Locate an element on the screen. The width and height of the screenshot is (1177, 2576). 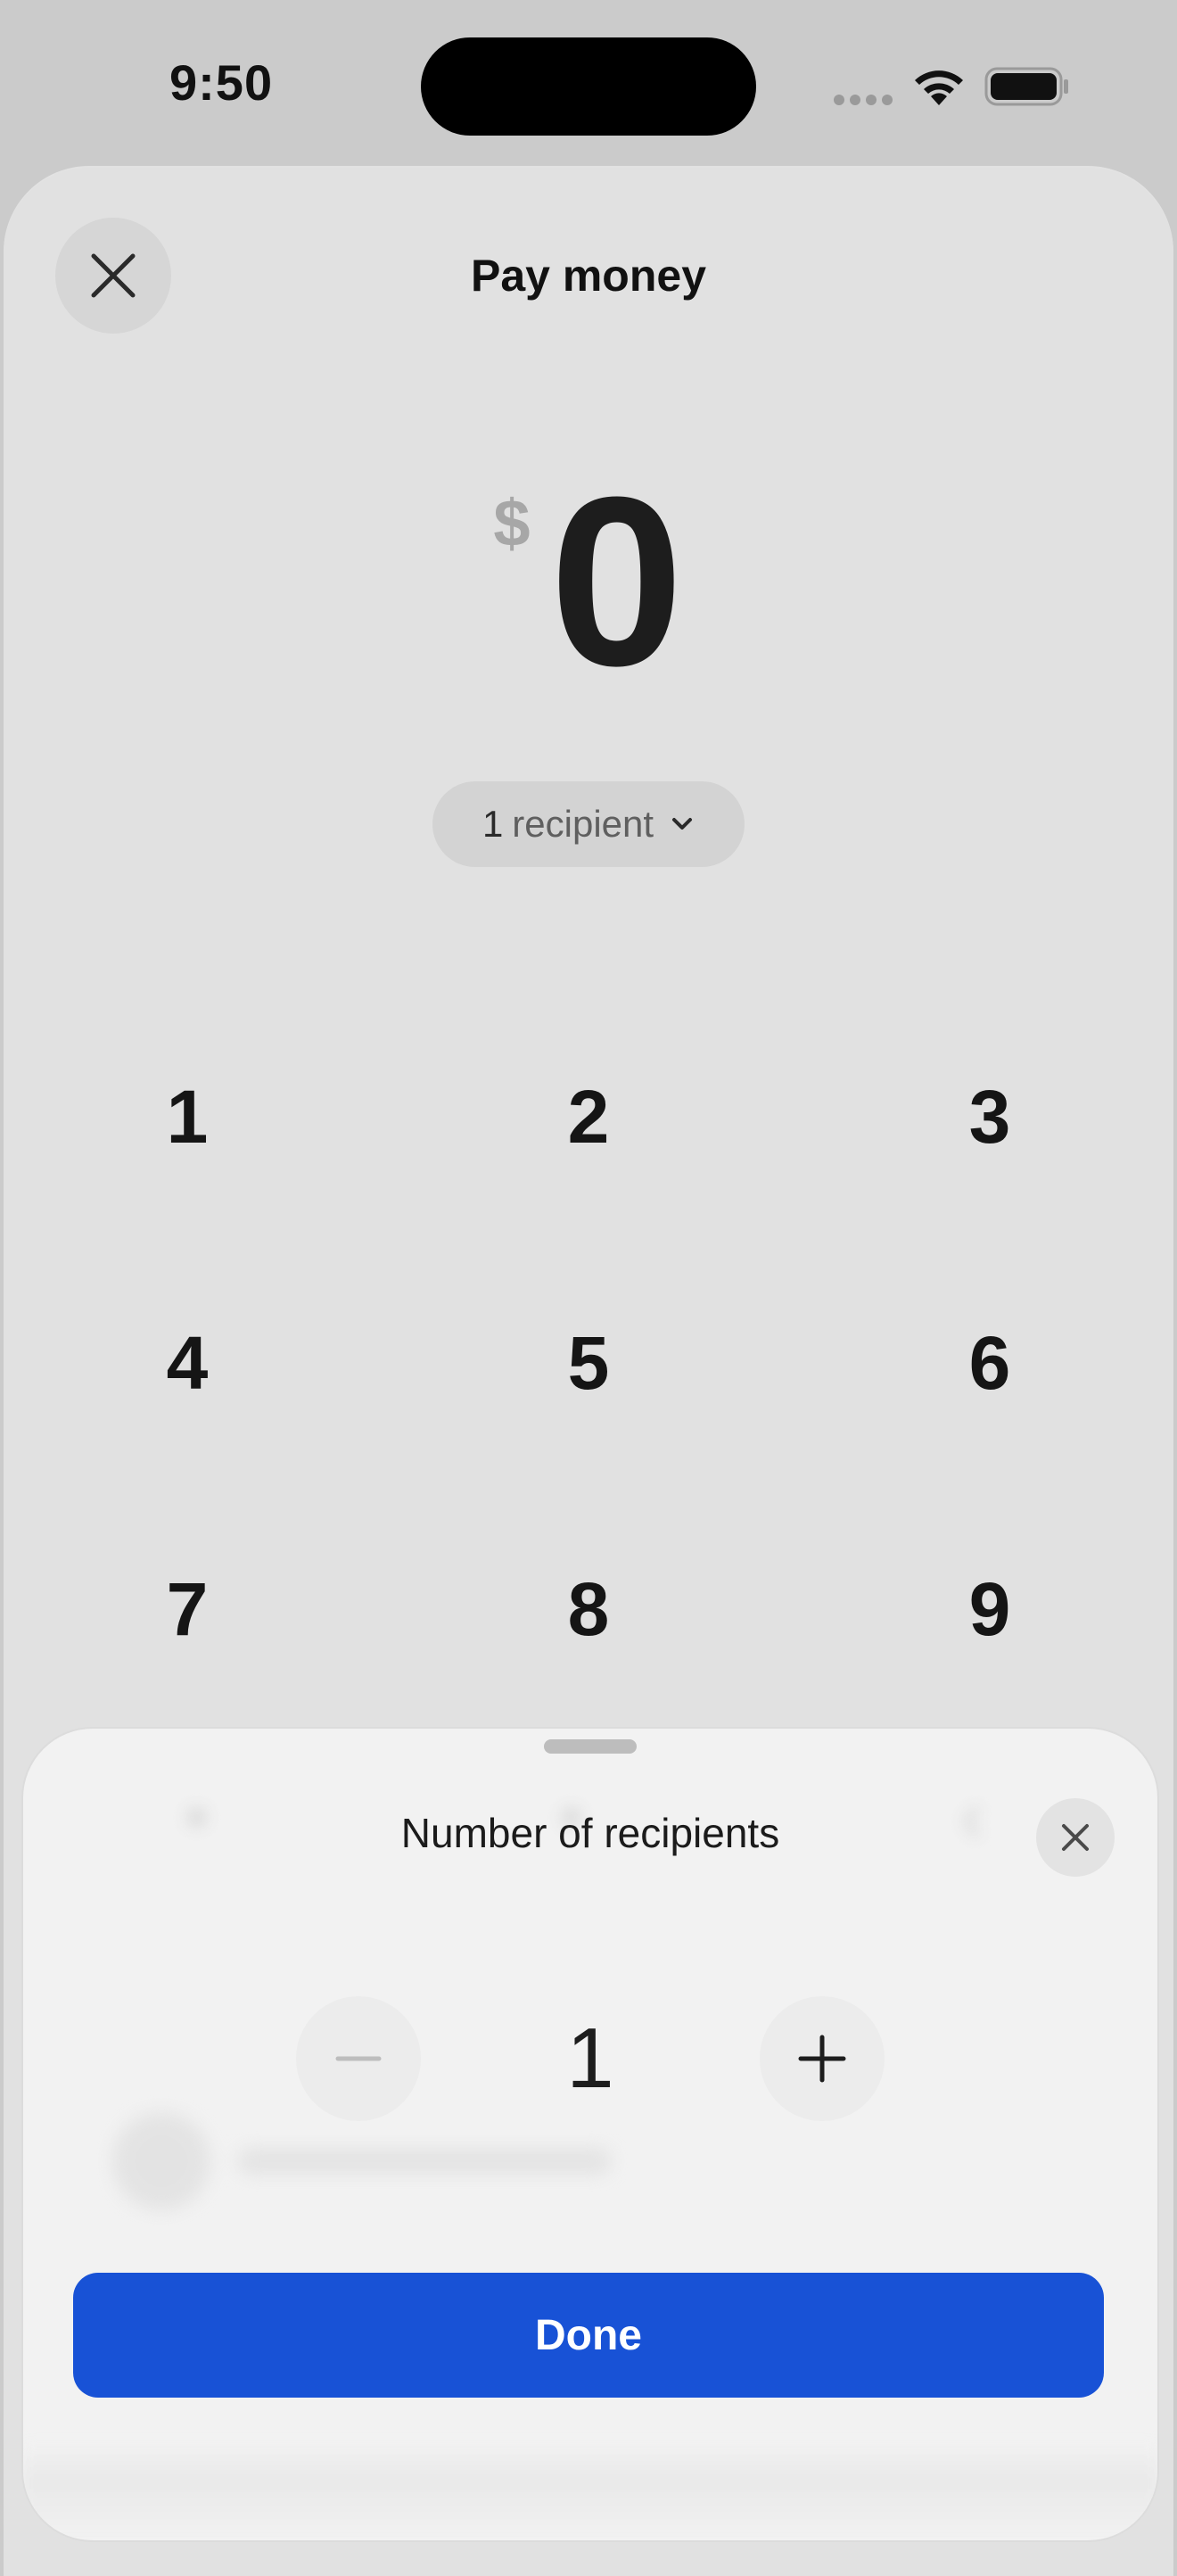
keypad-key-3: 3 is located at coordinates (990, 1116).